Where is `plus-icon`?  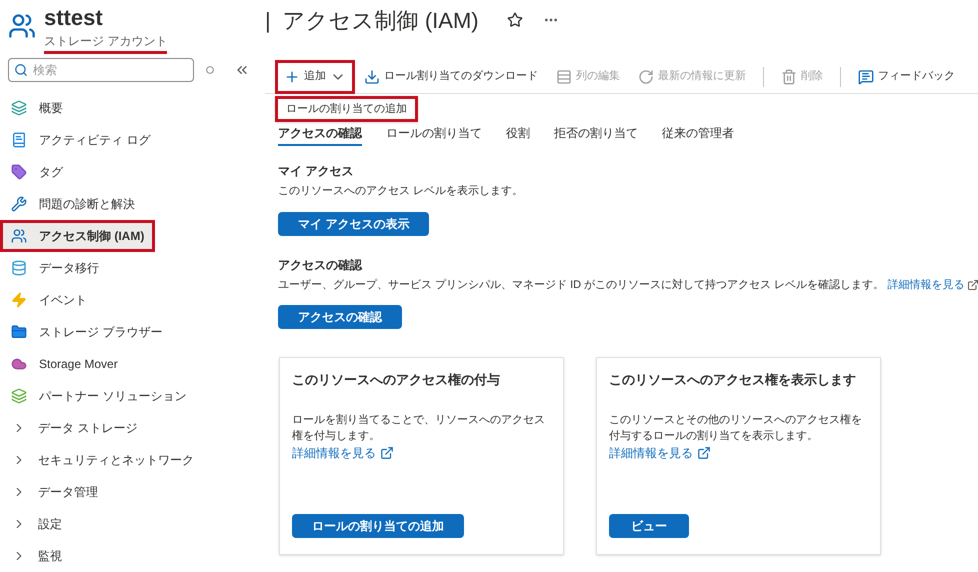 plus-icon is located at coordinates (292, 76).